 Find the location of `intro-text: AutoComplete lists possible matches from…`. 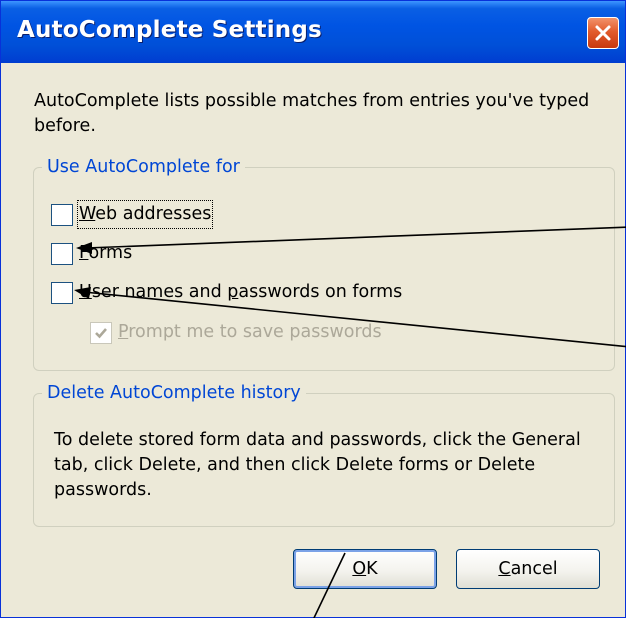

intro-text: AutoComplete lists possible matches from… is located at coordinates (312, 113).